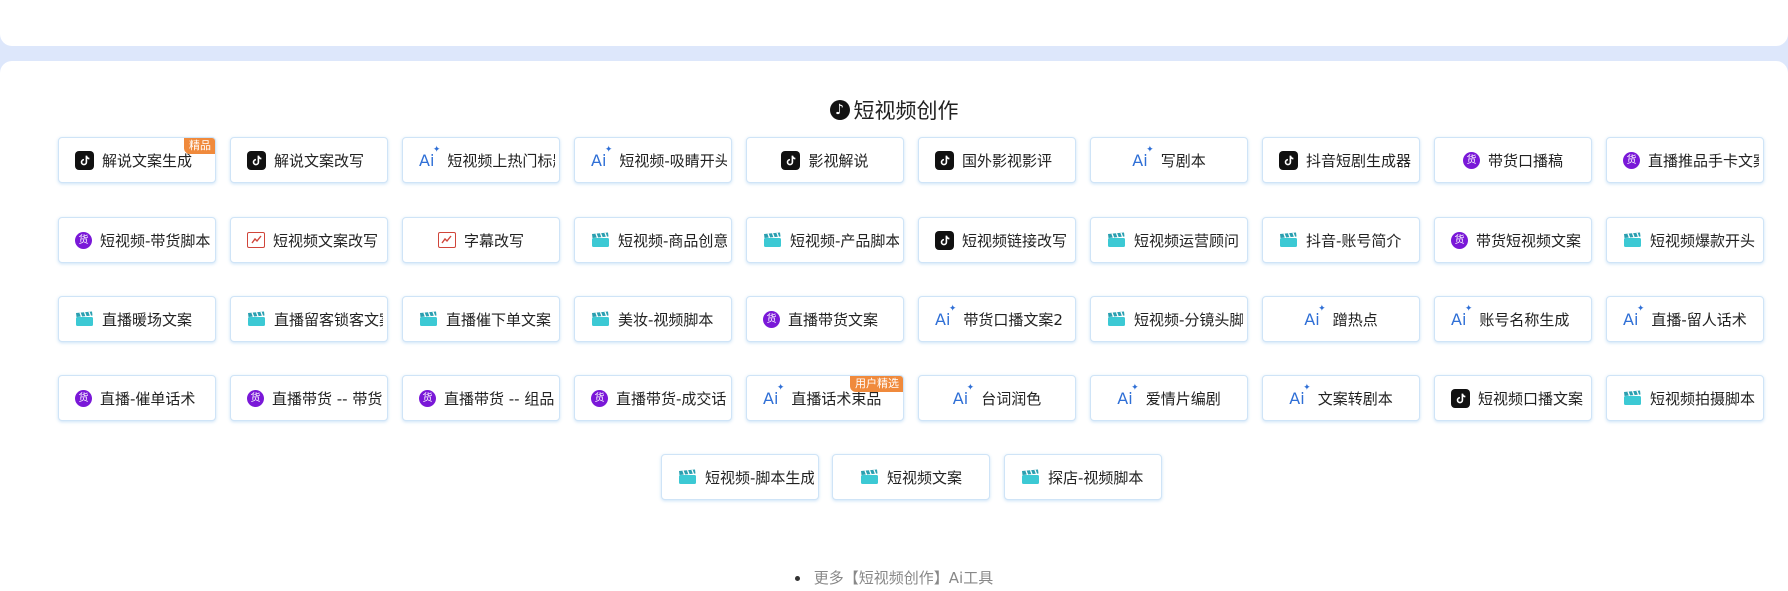 Image resolution: width=1788 pixels, height=591 pixels. I want to click on tool-button: 直播留客锁客文案, so click(309, 319).